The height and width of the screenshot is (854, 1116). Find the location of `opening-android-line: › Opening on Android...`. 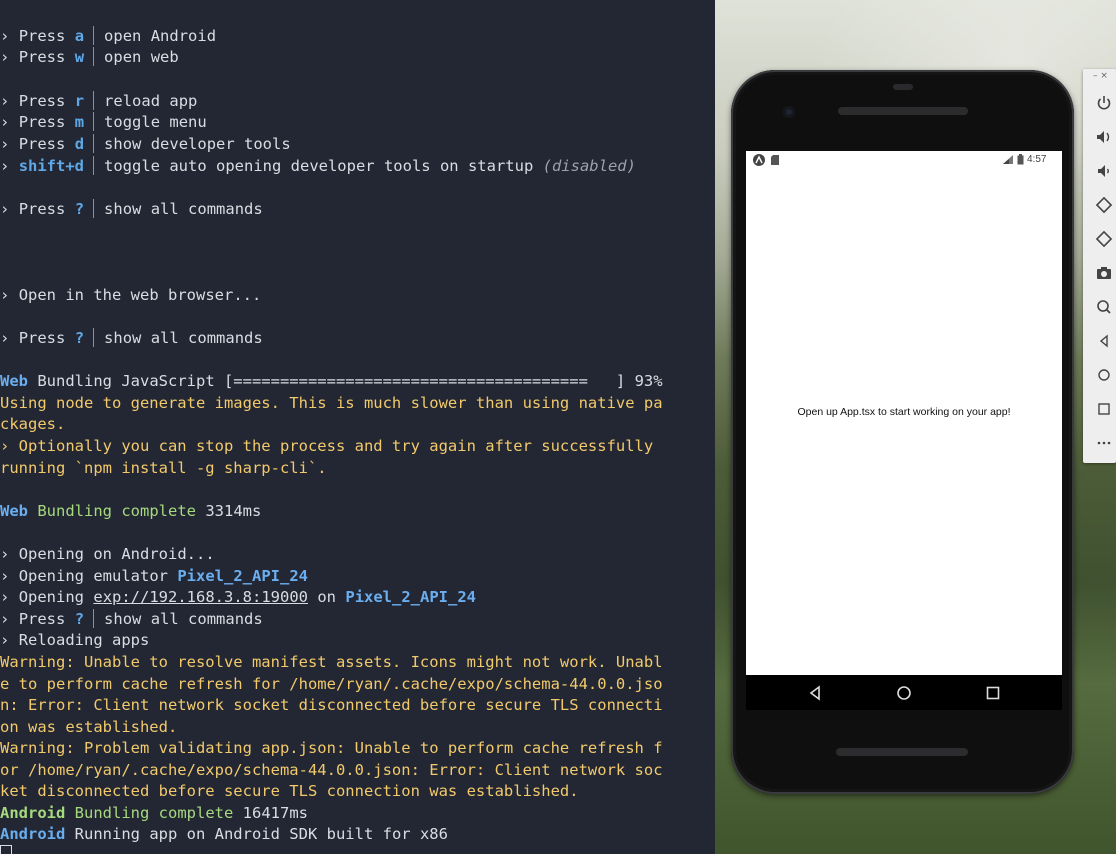

opening-android-line: › Opening on Android... is located at coordinates (107, 554).